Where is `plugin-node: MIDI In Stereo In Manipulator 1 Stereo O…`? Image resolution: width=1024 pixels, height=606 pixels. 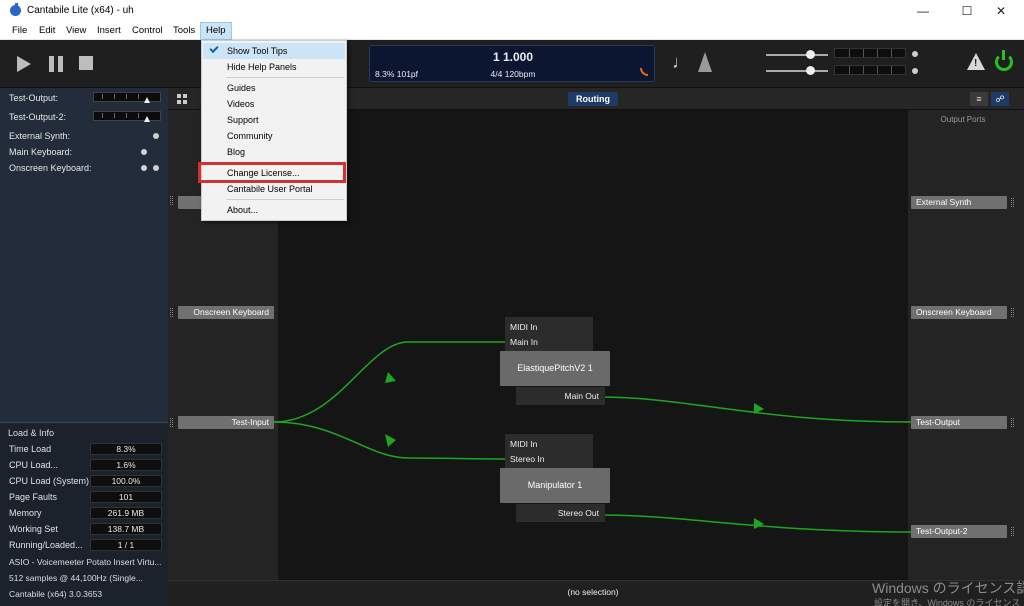
plugin-node: MIDI In Stereo In Manipulator 1 Stereo O… is located at coordinates (555, 479).